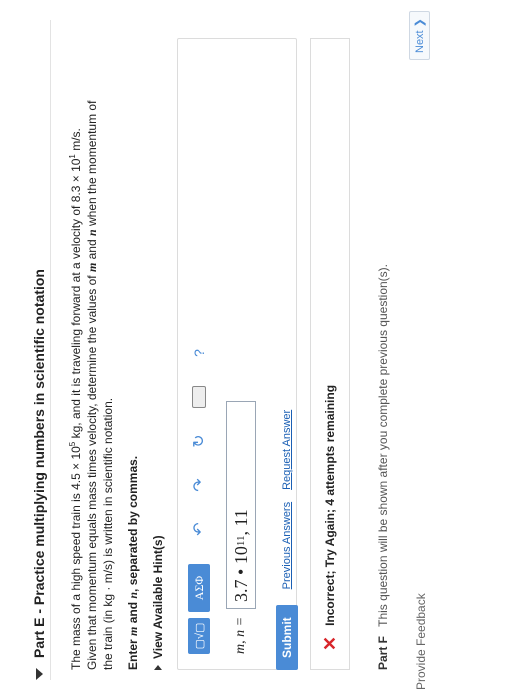 This screenshot has height=700, width=525. I want to click on collapse-caret-icon, so click(39, 674).